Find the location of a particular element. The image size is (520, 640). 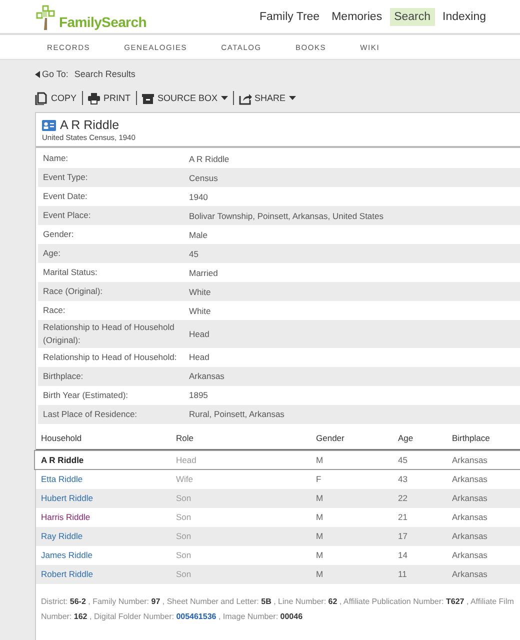

fact-label: Birth Year (Estimated): is located at coordinates (86, 395).